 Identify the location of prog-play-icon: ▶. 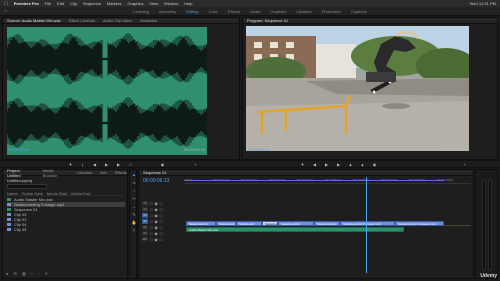
(326, 164).